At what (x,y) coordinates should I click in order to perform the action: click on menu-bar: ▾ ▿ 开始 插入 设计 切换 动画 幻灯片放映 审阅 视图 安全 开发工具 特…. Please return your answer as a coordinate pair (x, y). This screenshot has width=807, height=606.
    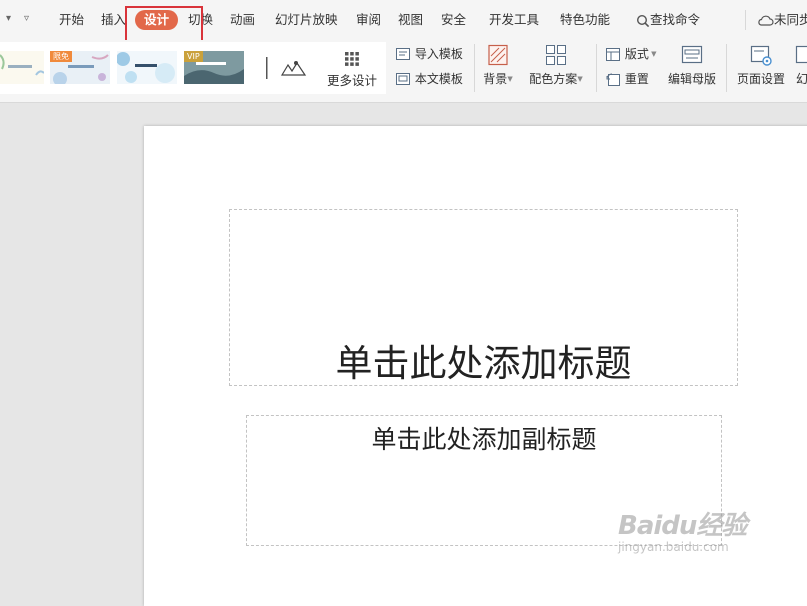
    Looking at the image, I should click on (403, 20).